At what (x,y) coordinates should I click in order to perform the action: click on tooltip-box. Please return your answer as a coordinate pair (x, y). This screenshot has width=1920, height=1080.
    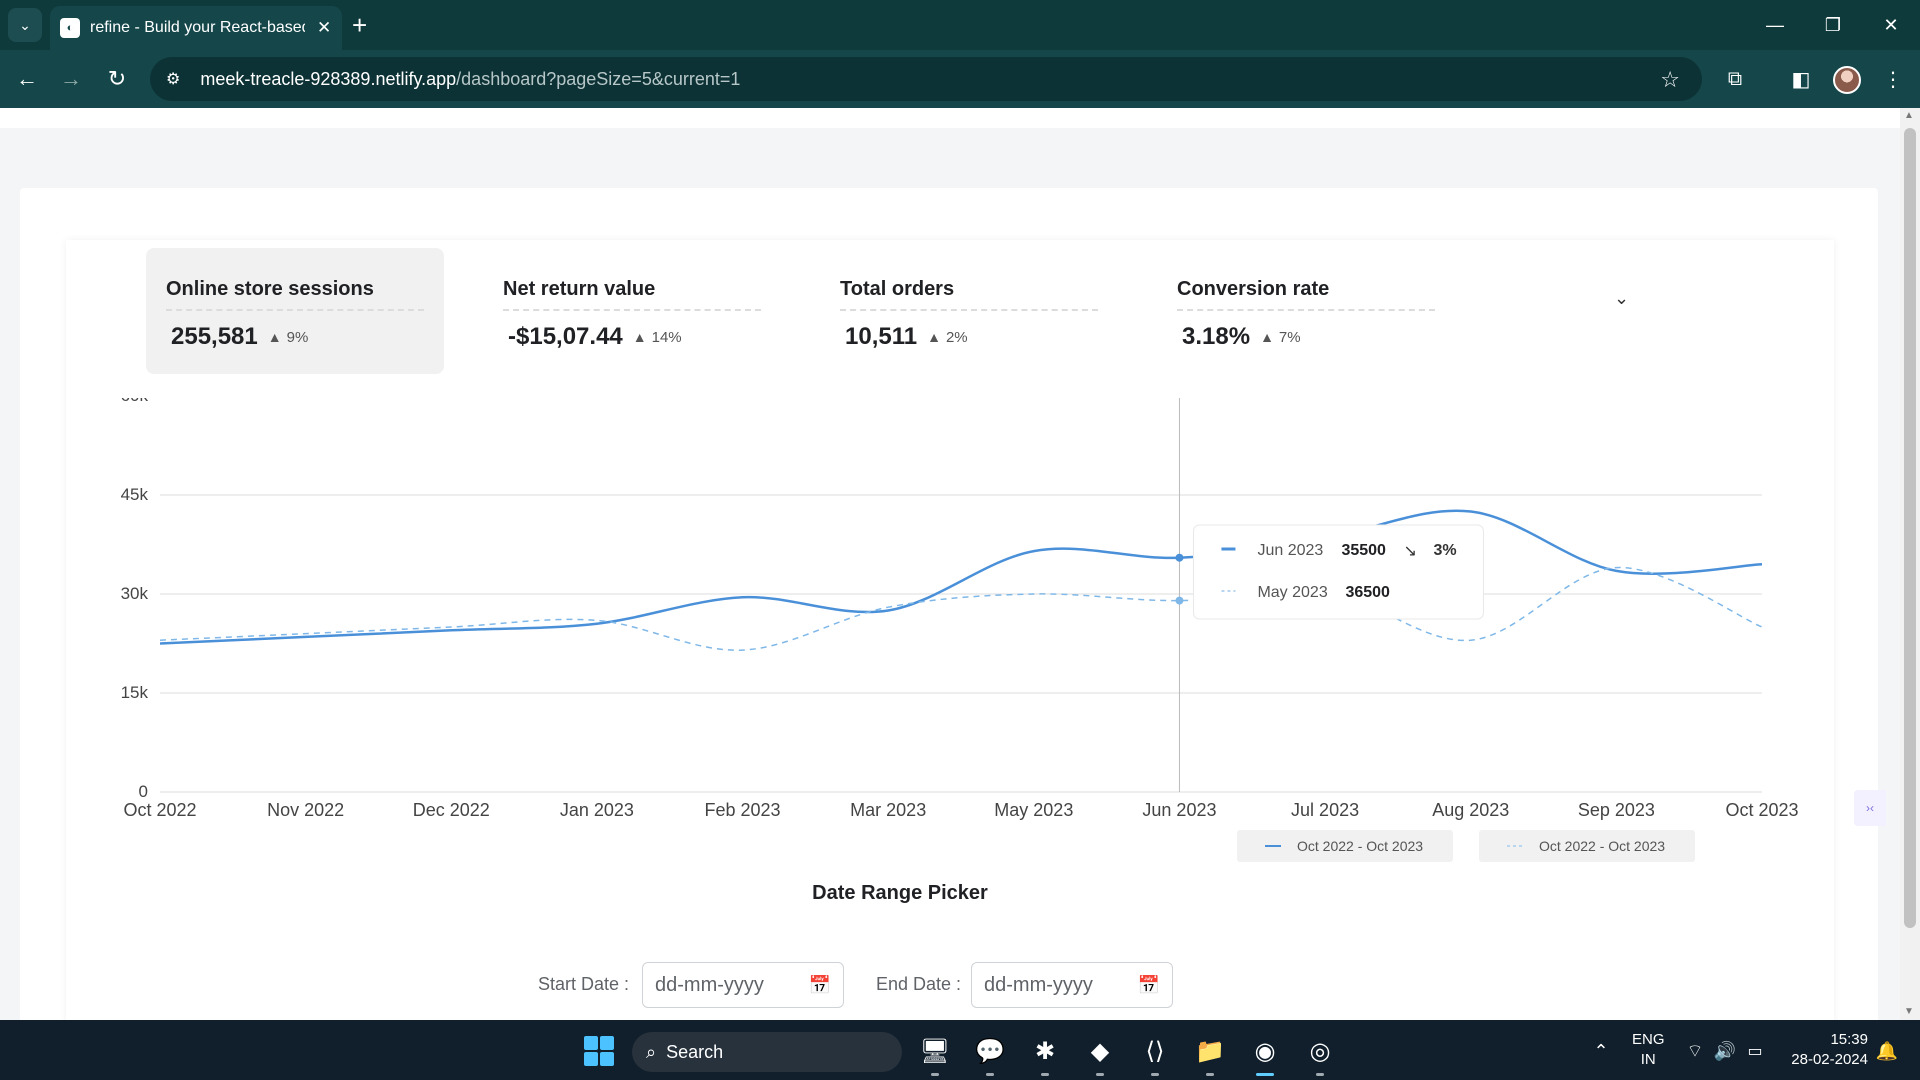
    Looking at the image, I should click on (1338, 572).